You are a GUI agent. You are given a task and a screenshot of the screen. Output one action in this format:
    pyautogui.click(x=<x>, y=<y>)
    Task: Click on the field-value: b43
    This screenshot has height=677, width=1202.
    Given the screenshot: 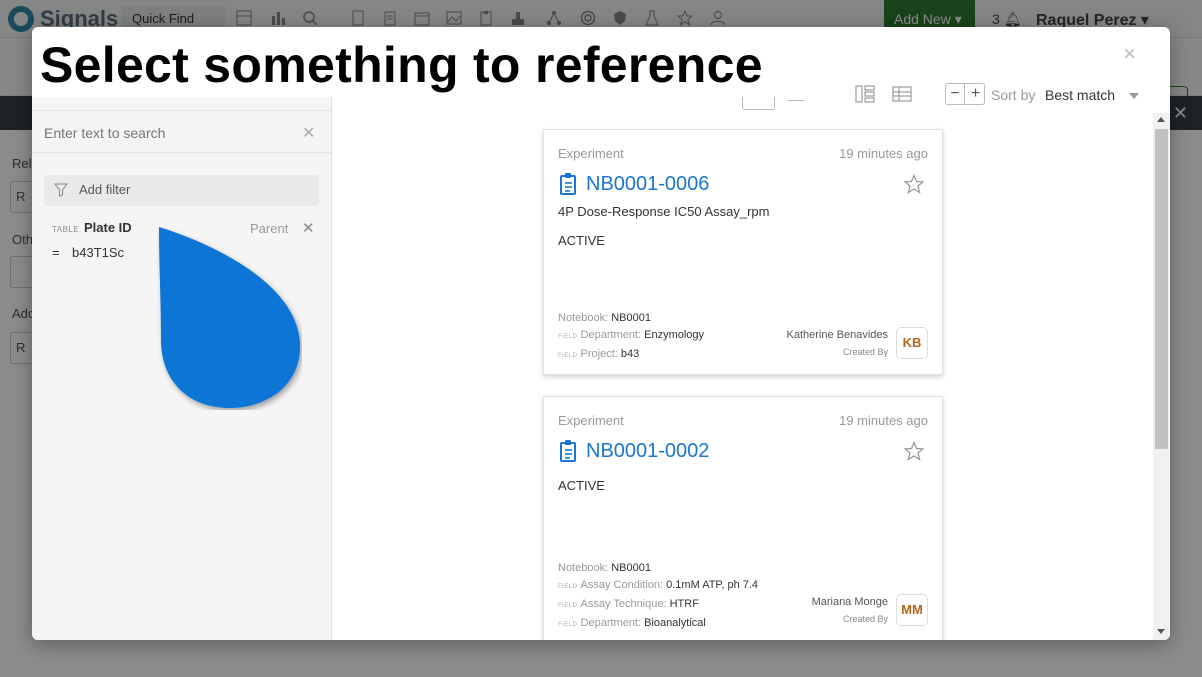 What is the action you would take?
    pyautogui.click(x=630, y=354)
    